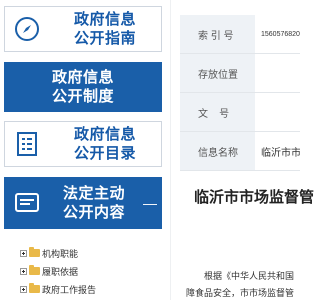  Describe the element at coordinates (150, 203) in the screenshot. I see `collapse-toggle: —` at that location.